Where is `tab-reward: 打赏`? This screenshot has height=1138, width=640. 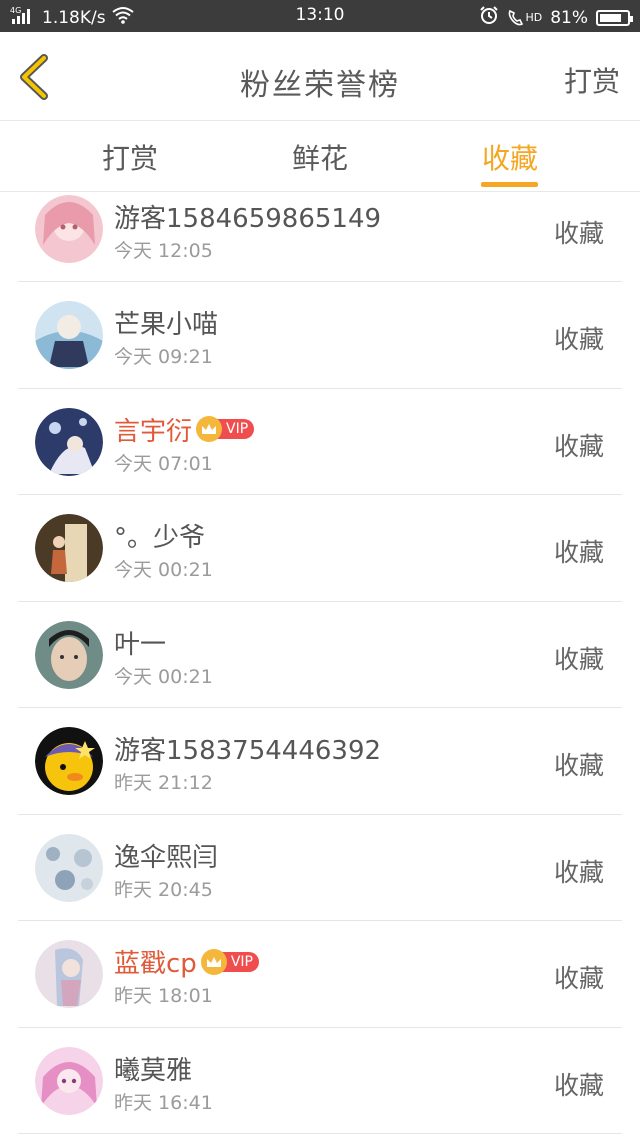
tab-reward: 打赏 is located at coordinates (130, 157).